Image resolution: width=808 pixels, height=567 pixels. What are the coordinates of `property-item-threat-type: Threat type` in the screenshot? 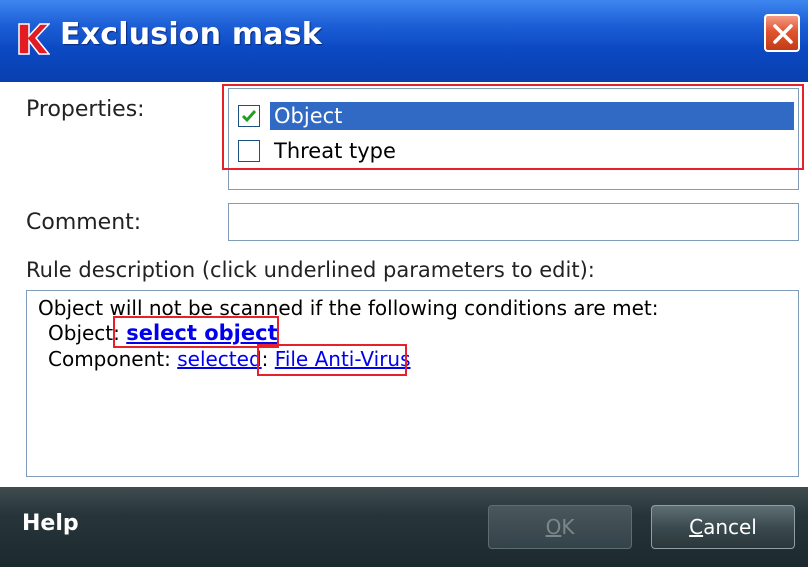 It's located at (316, 151).